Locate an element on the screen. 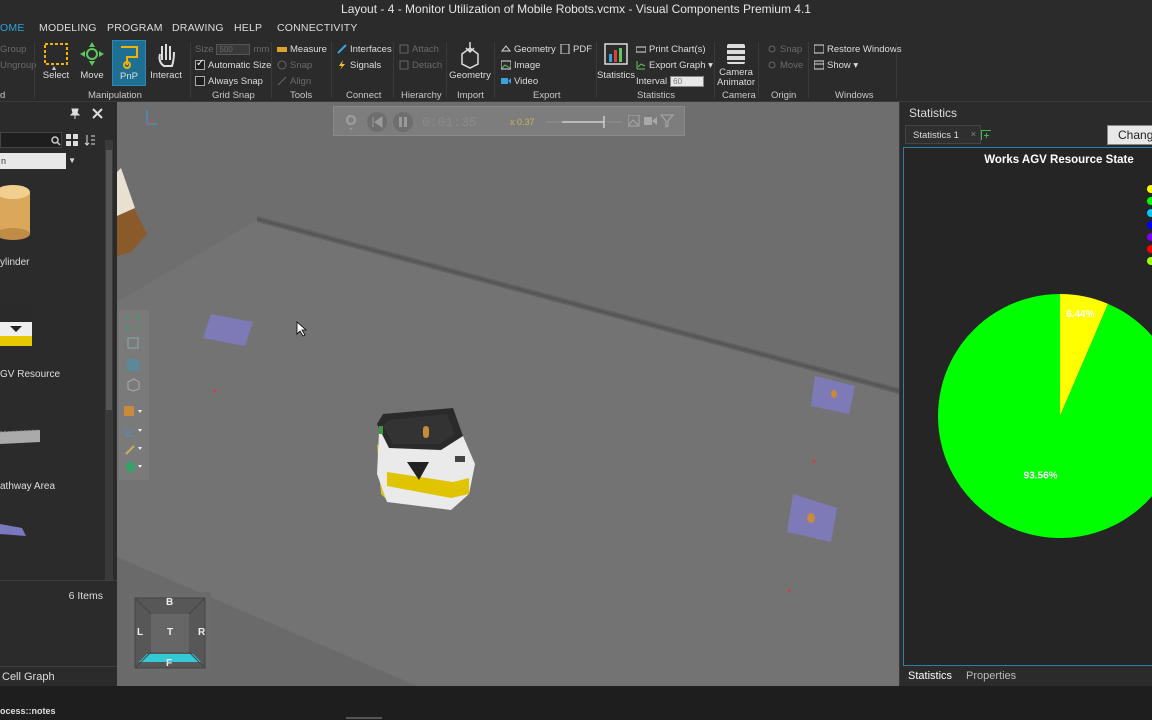  detach-button: Detach is located at coordinates (420, 65).